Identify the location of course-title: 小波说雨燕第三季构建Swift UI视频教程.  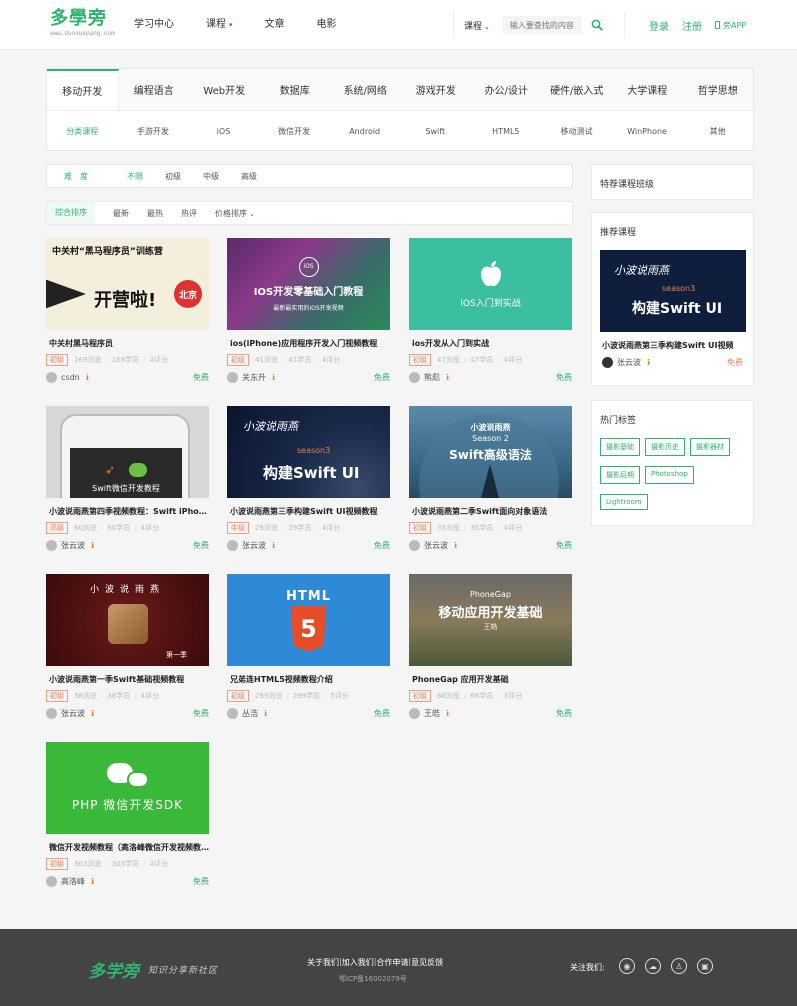
(308, 511).